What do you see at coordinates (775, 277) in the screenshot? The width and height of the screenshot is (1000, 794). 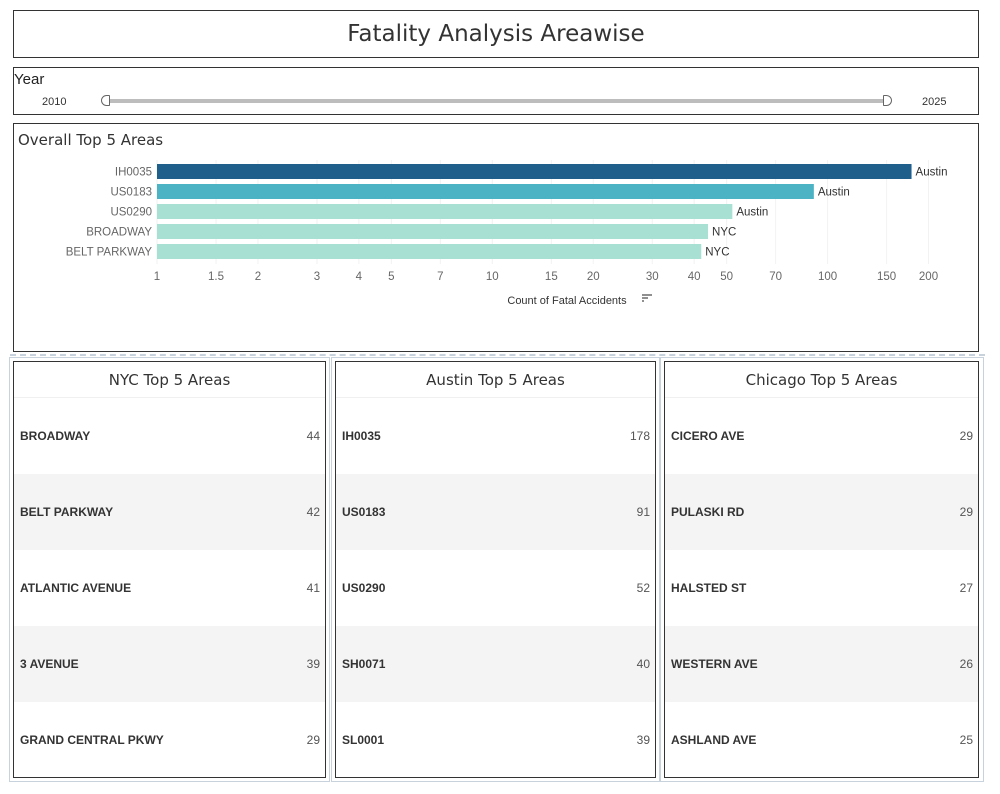 I see `x-tick-label: 70` at bounding box center [775, 277].